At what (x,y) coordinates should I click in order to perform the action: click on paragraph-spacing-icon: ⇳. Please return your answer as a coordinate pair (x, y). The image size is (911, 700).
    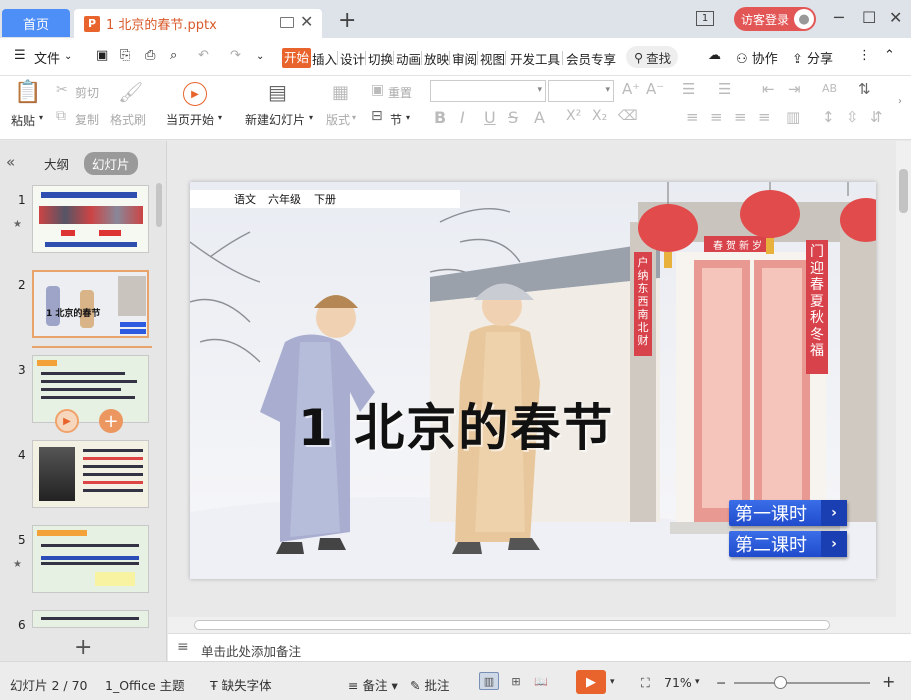
    Looking at the image, I should click on (852, 117).